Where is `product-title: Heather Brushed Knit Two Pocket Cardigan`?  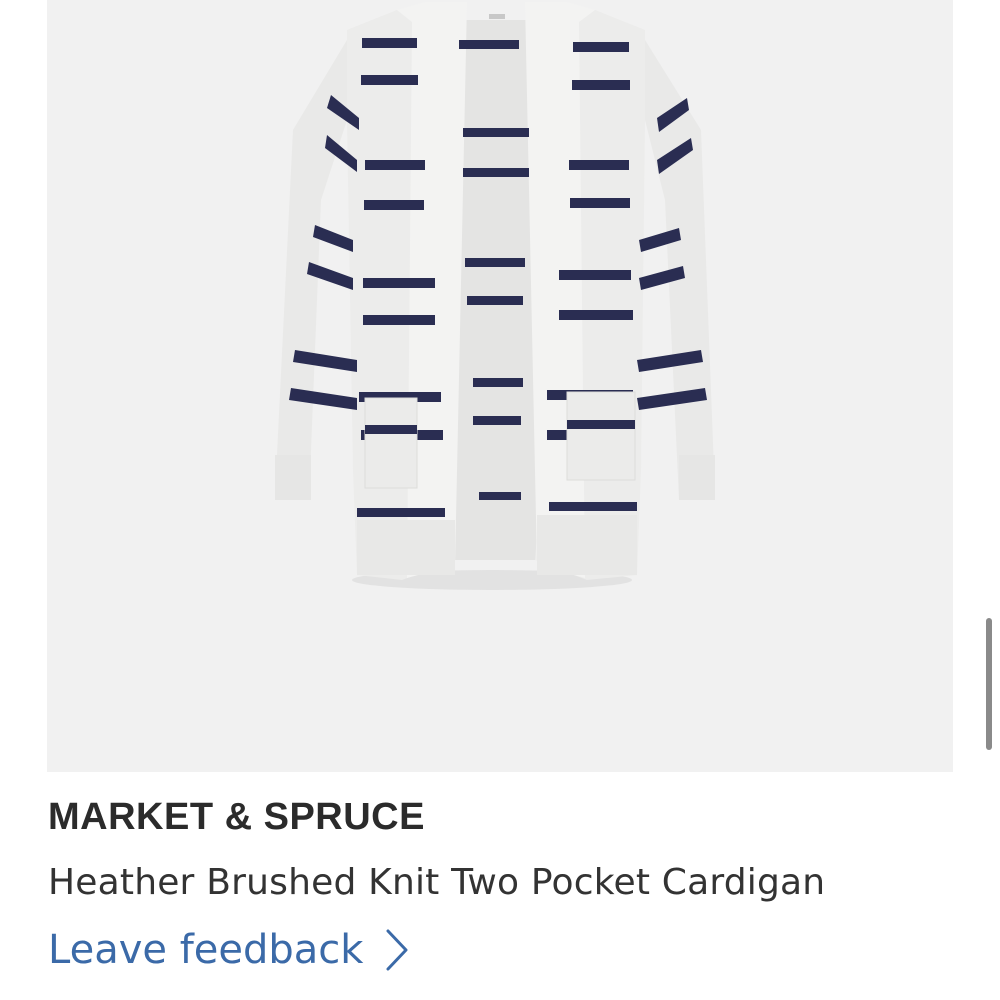
product-title: Heather Brushed Knit Two Pocket Cardigan is located at coordinates (437, 882).